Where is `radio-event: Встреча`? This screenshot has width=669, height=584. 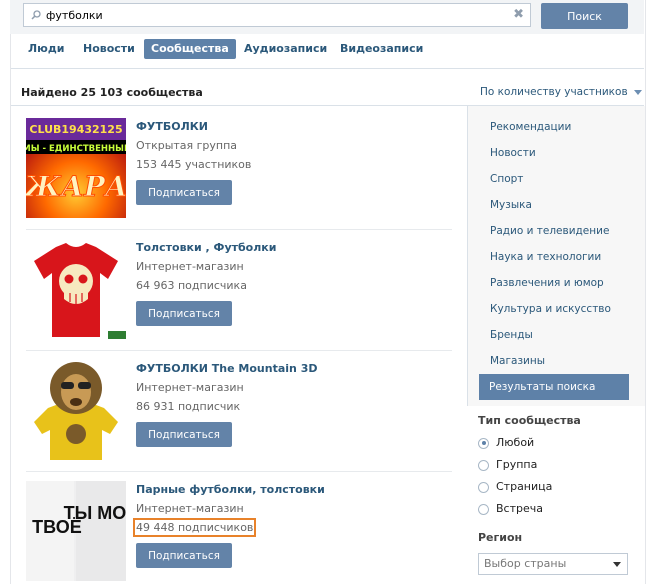
radio-event: Встреча is located at coordinates (510, 509).